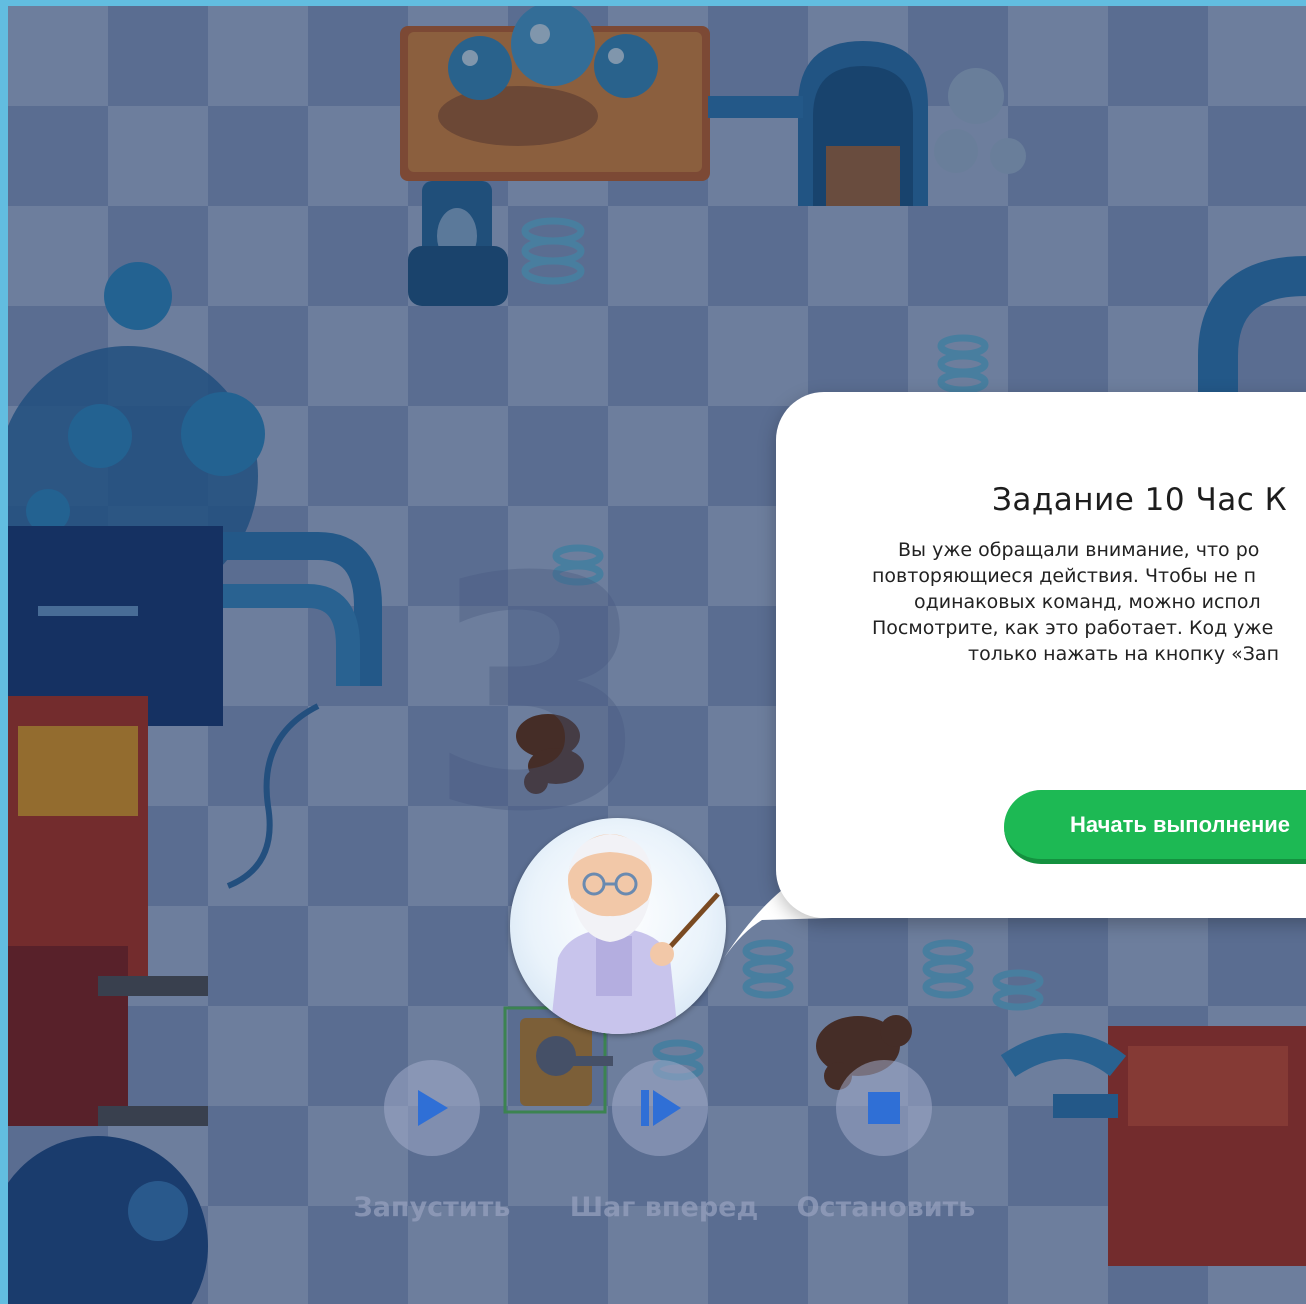  What do you see at coordinates (1079, 550) in the screenshot?
I see `dialog-line: Вы уже обращали внимание, что ро` at bounding box center [1079, 550].